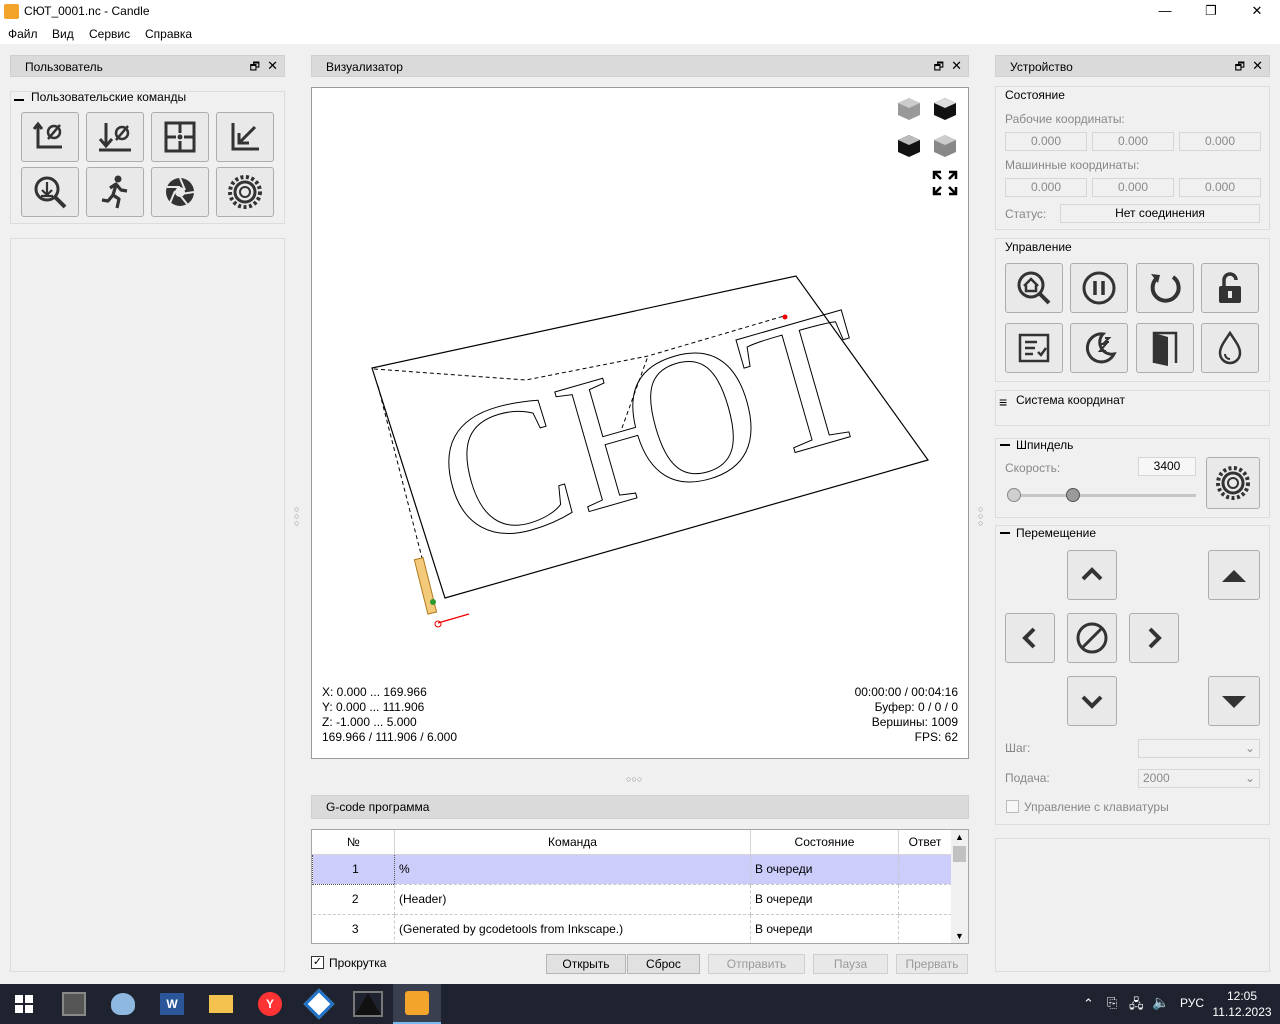  What do you see at coordinates (1003, 402) in the screenshot?
I see `expand-icon: ≡` at bounding box center [1003, 402].